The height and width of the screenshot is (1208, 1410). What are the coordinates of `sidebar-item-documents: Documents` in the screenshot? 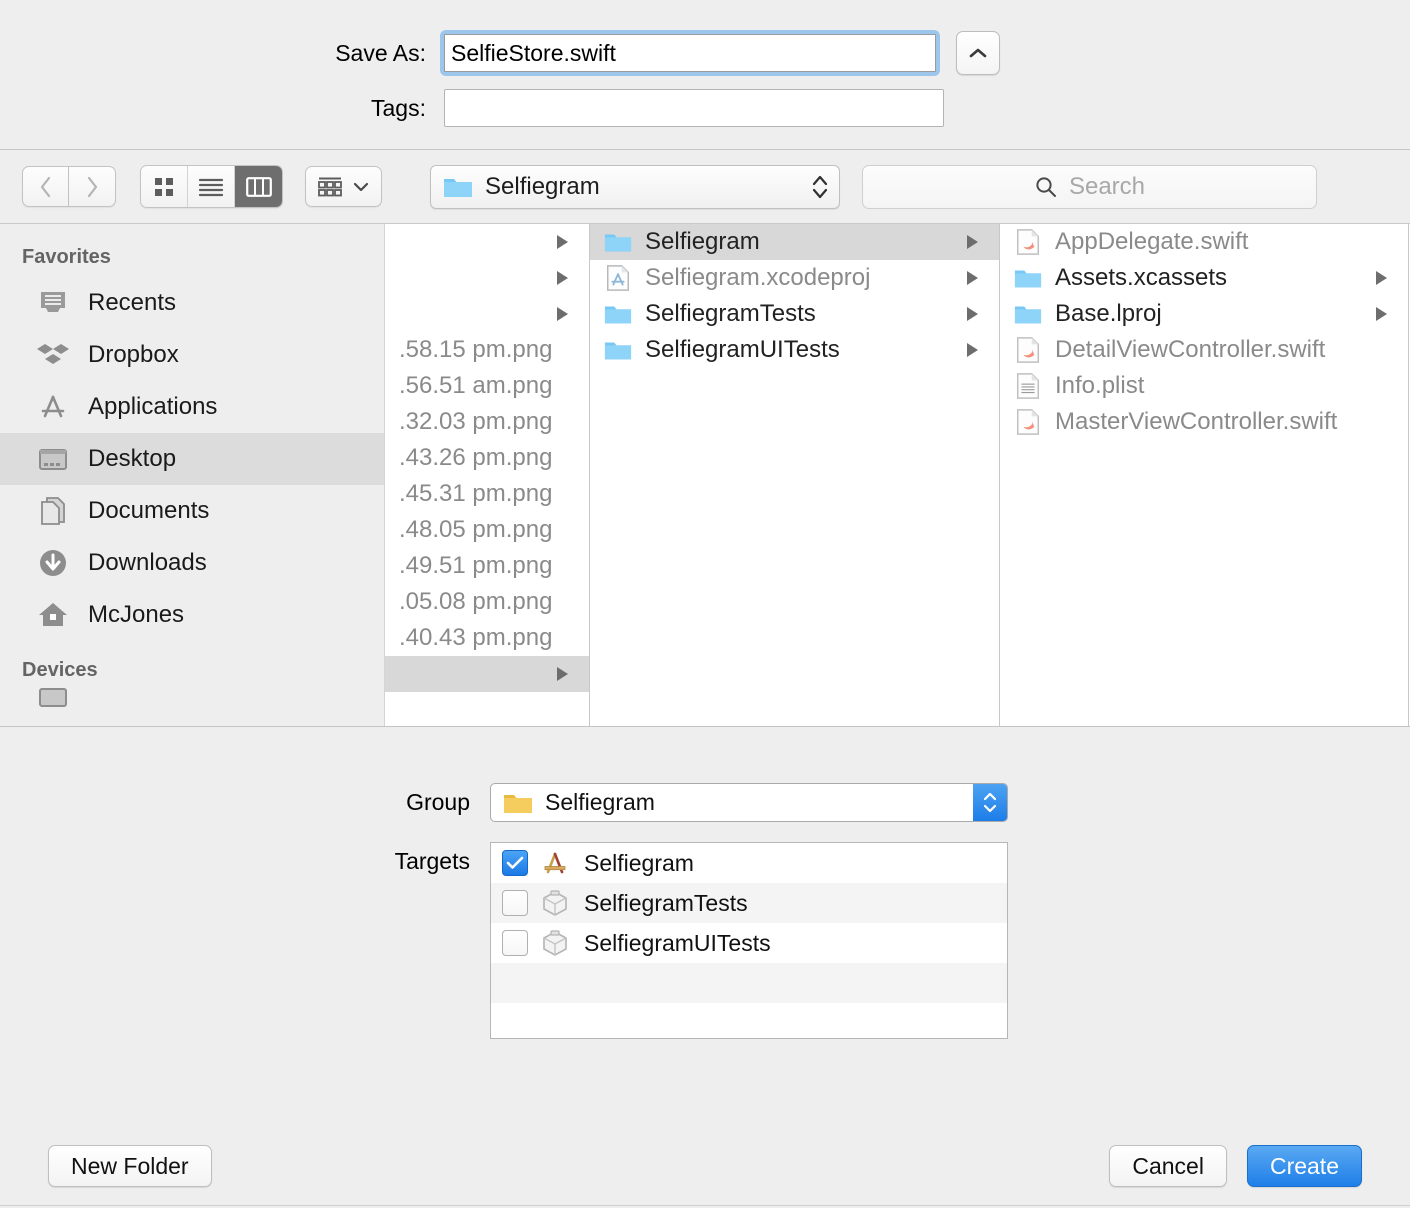 It's located at (192, 511).